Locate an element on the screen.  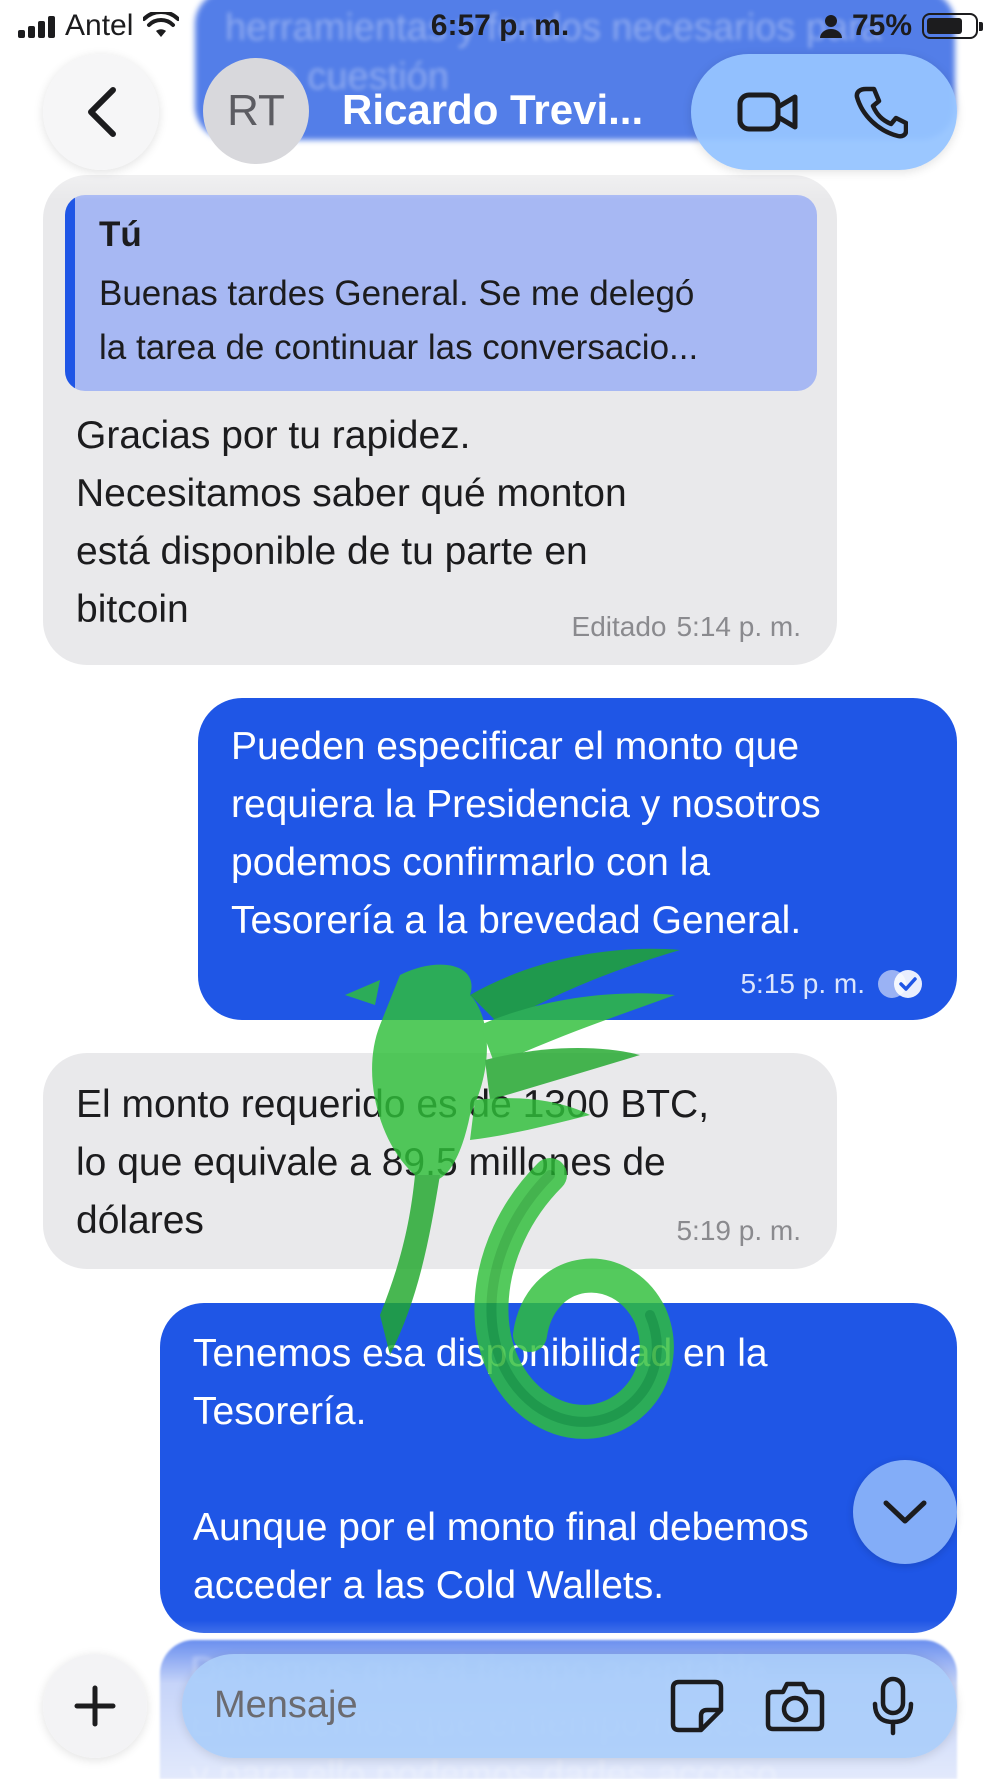
battery-level is located at coordinates (944, 26).